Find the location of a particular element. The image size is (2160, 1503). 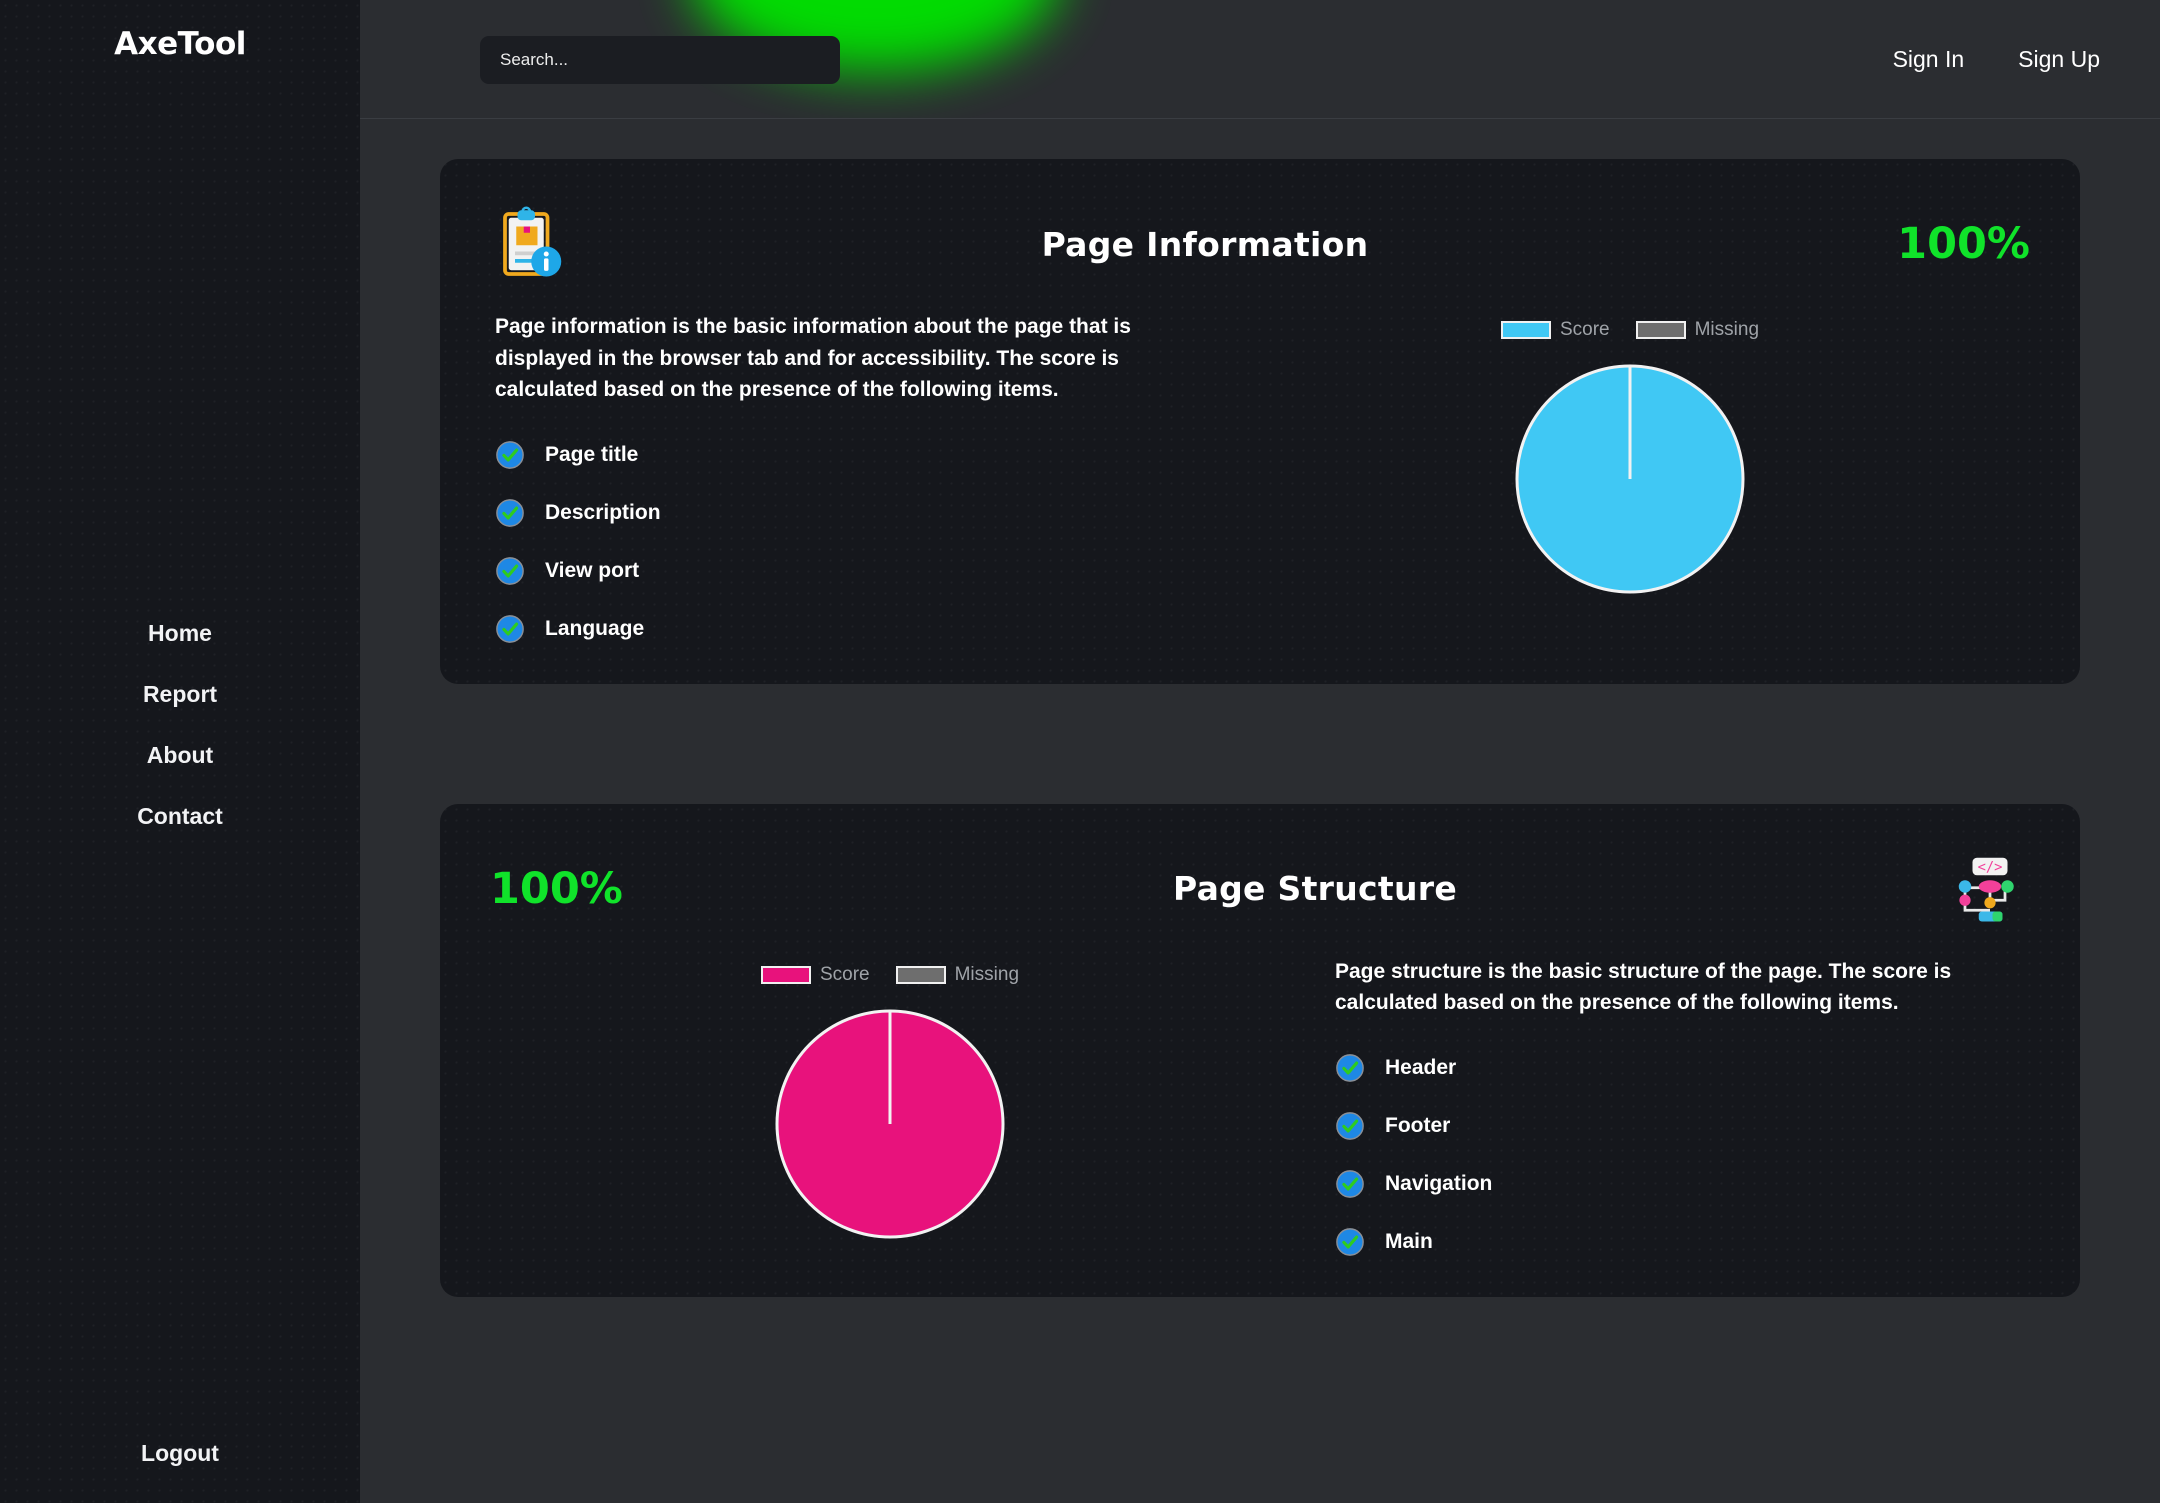

checklist-page-structure: Header Footer Navigation Main is located at coordinates (1682, 1155).